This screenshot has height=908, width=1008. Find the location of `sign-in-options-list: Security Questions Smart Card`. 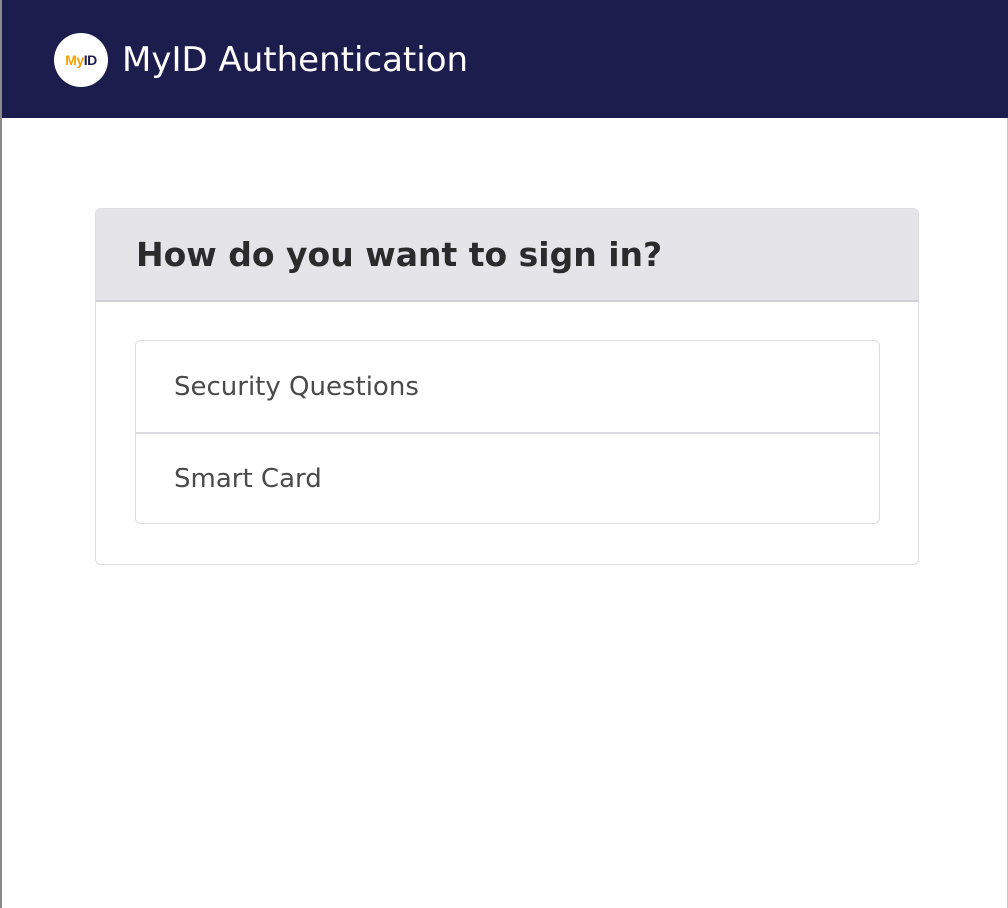

sign-in-options-list: Security Questions Smart Card is located at coordinates (507, 432).